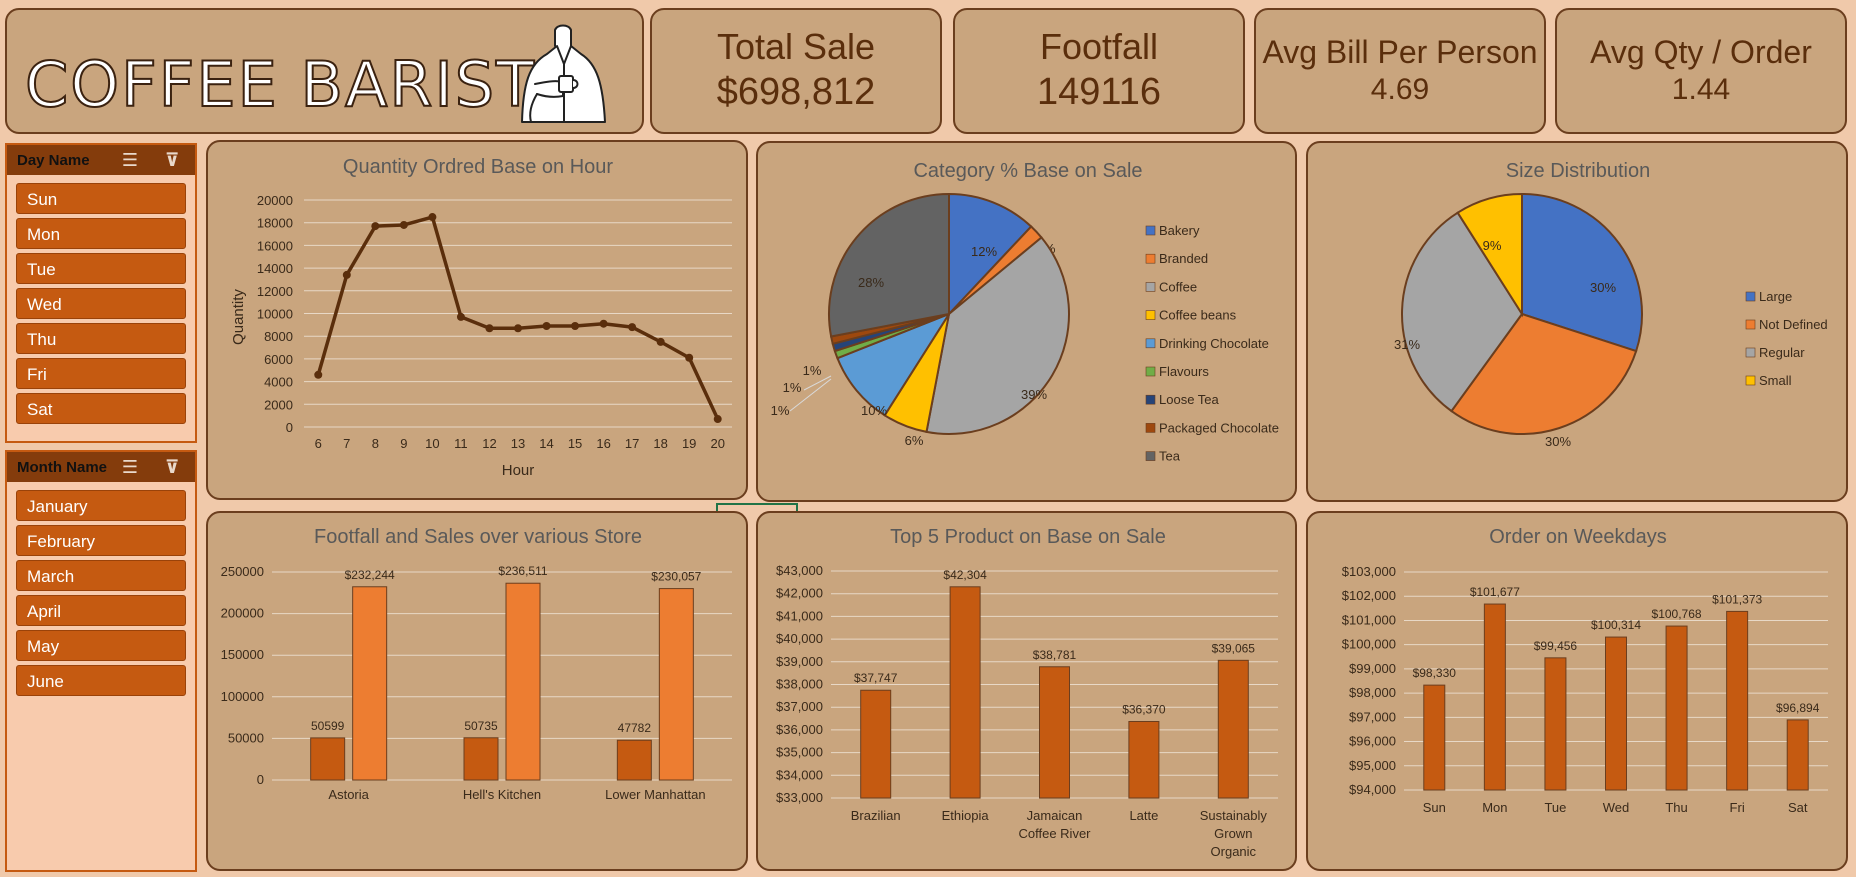  What do you see at coordinates (1372, 789) in the screenshot?
I see `y-tick-label: $94,000` at bounding box center [1372, 789].